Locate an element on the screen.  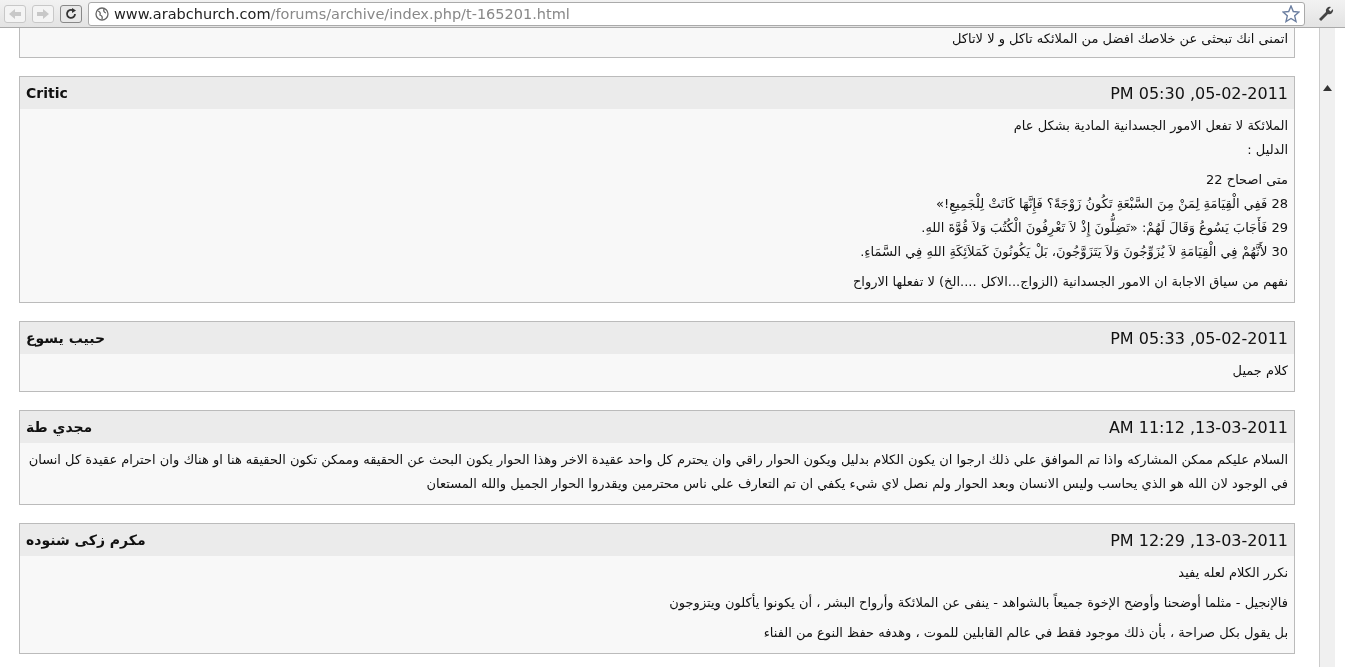
reload-button is located at coordinates (71, 13).